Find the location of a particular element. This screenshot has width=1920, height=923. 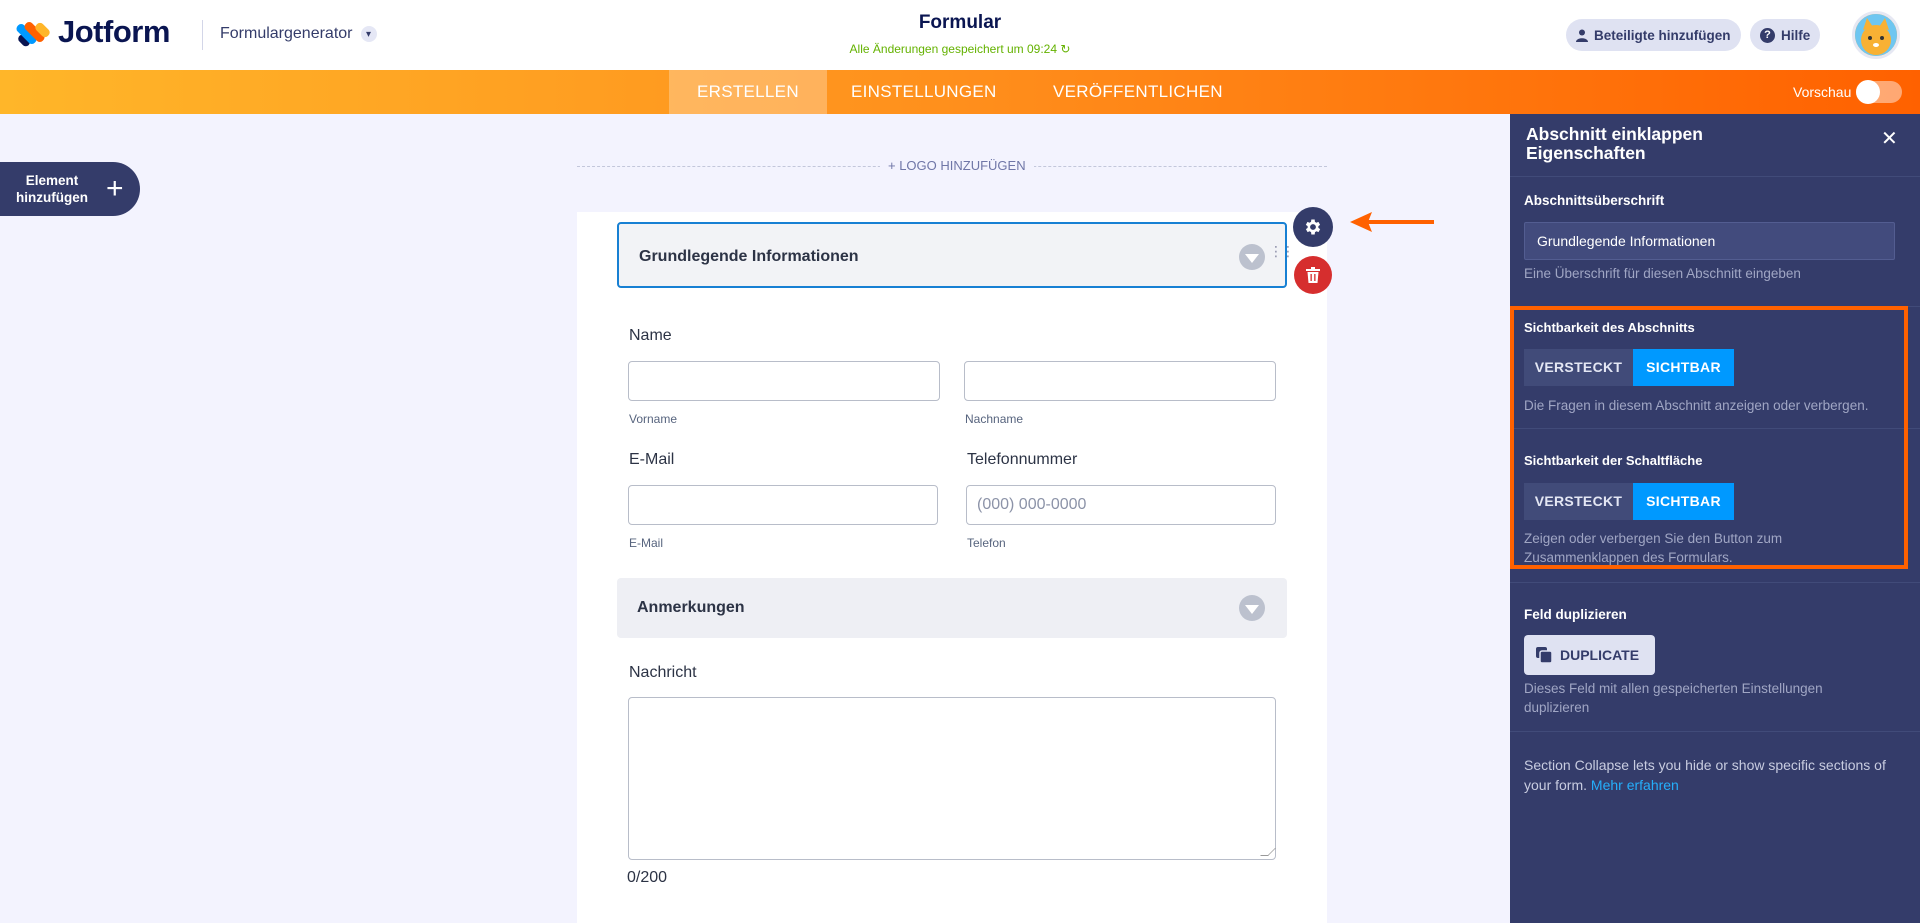

last-name-sublabel: Nachname is located at coordinates (994, 419).